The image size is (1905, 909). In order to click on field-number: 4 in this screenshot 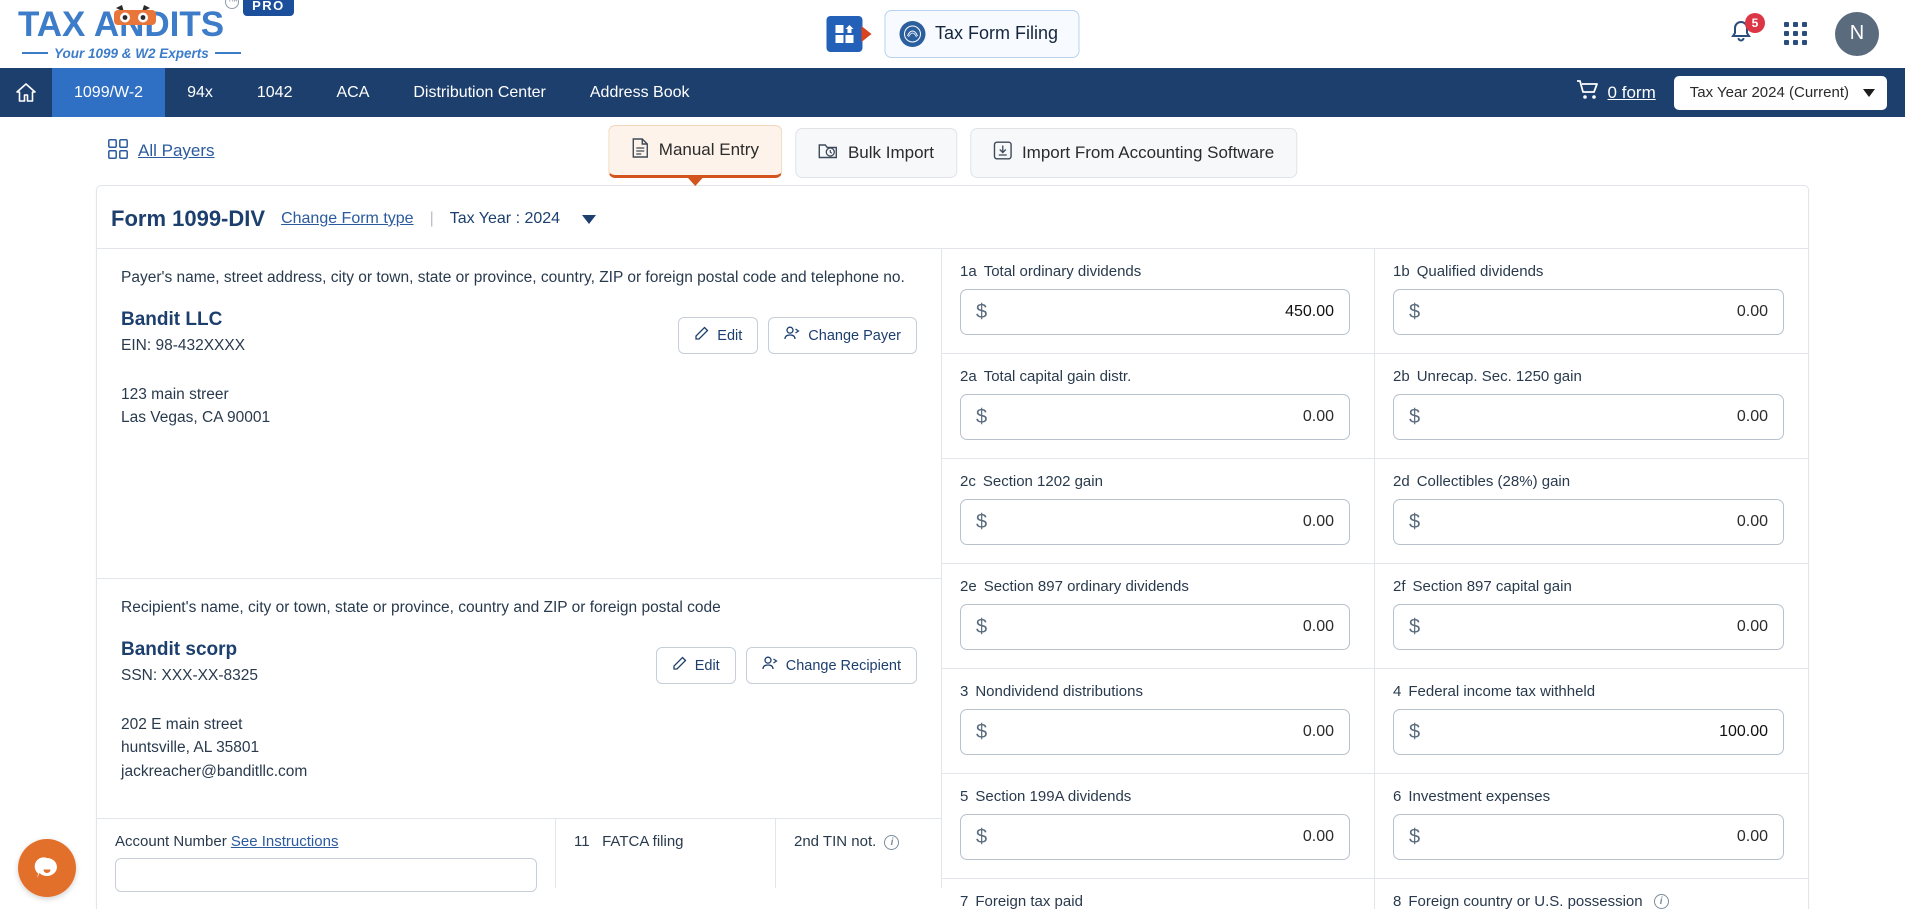, I will do `click(1397, 691)`.